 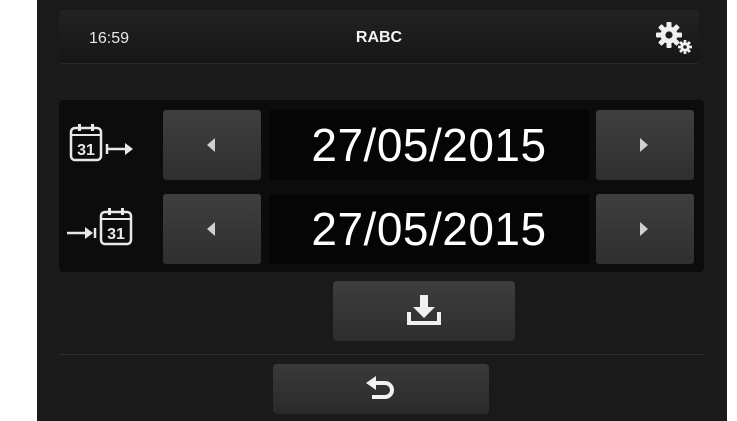 What do you see at coordinates (116, 234) in the screenshot?
I see `calendar-end-day: 31` at bounding box center [116, 234].